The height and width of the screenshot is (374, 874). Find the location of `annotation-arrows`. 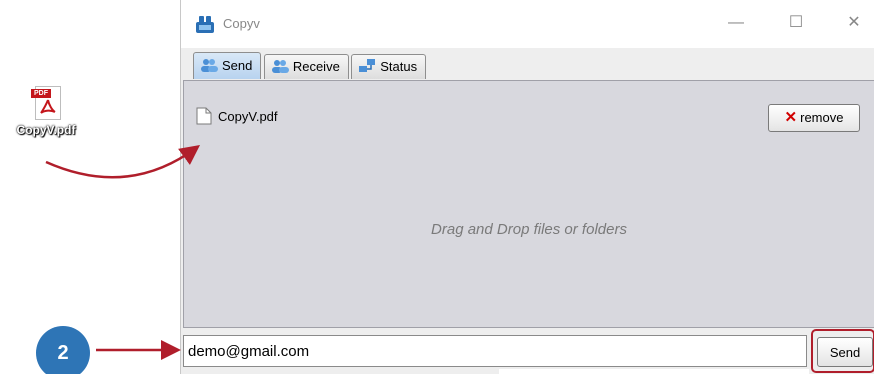

annotation-arrows is located at coordinates (123, 252).